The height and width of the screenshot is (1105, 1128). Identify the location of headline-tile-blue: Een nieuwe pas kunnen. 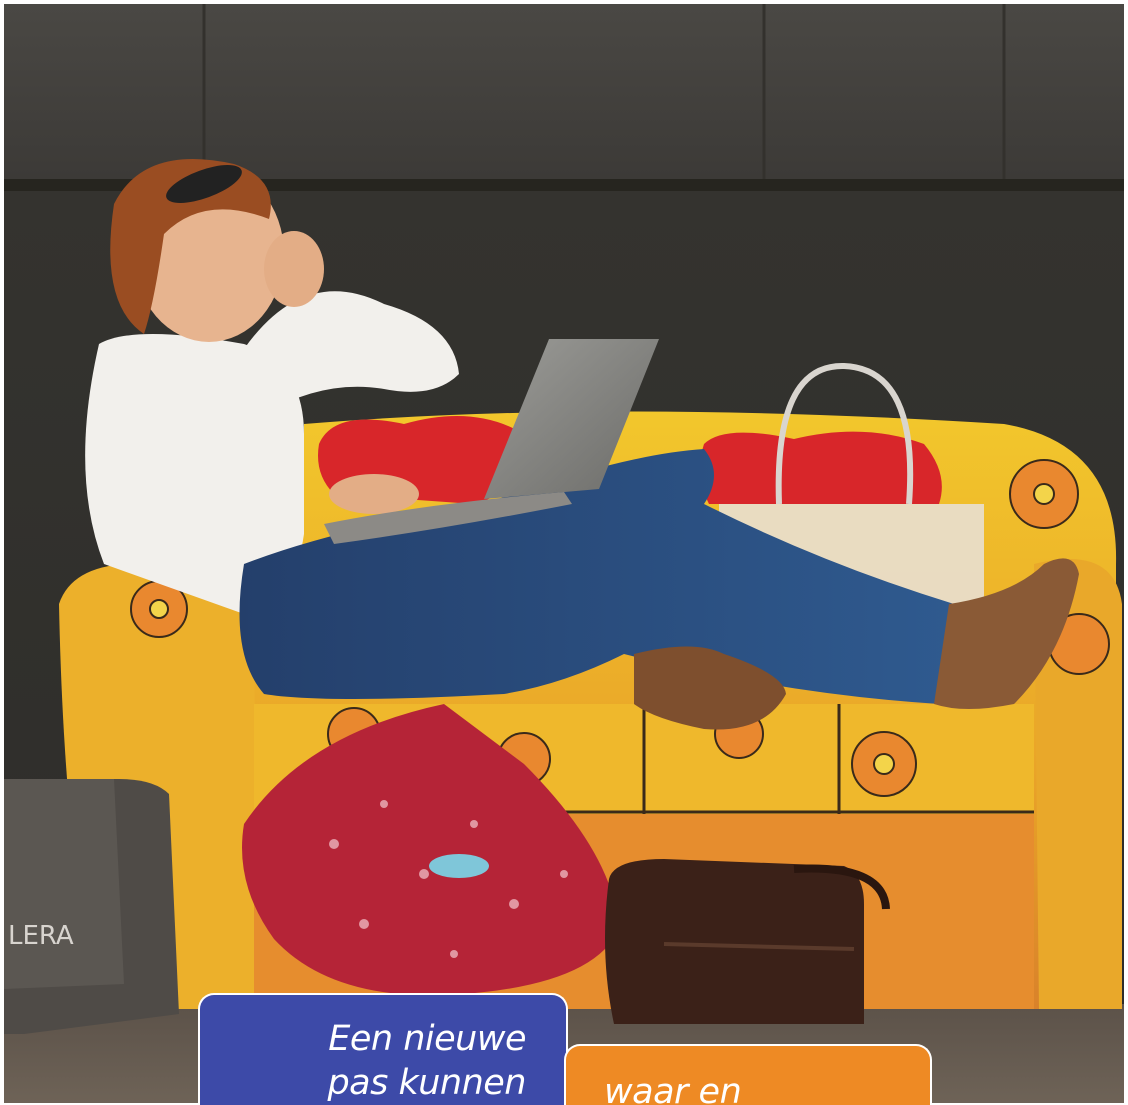
(383, 1049).